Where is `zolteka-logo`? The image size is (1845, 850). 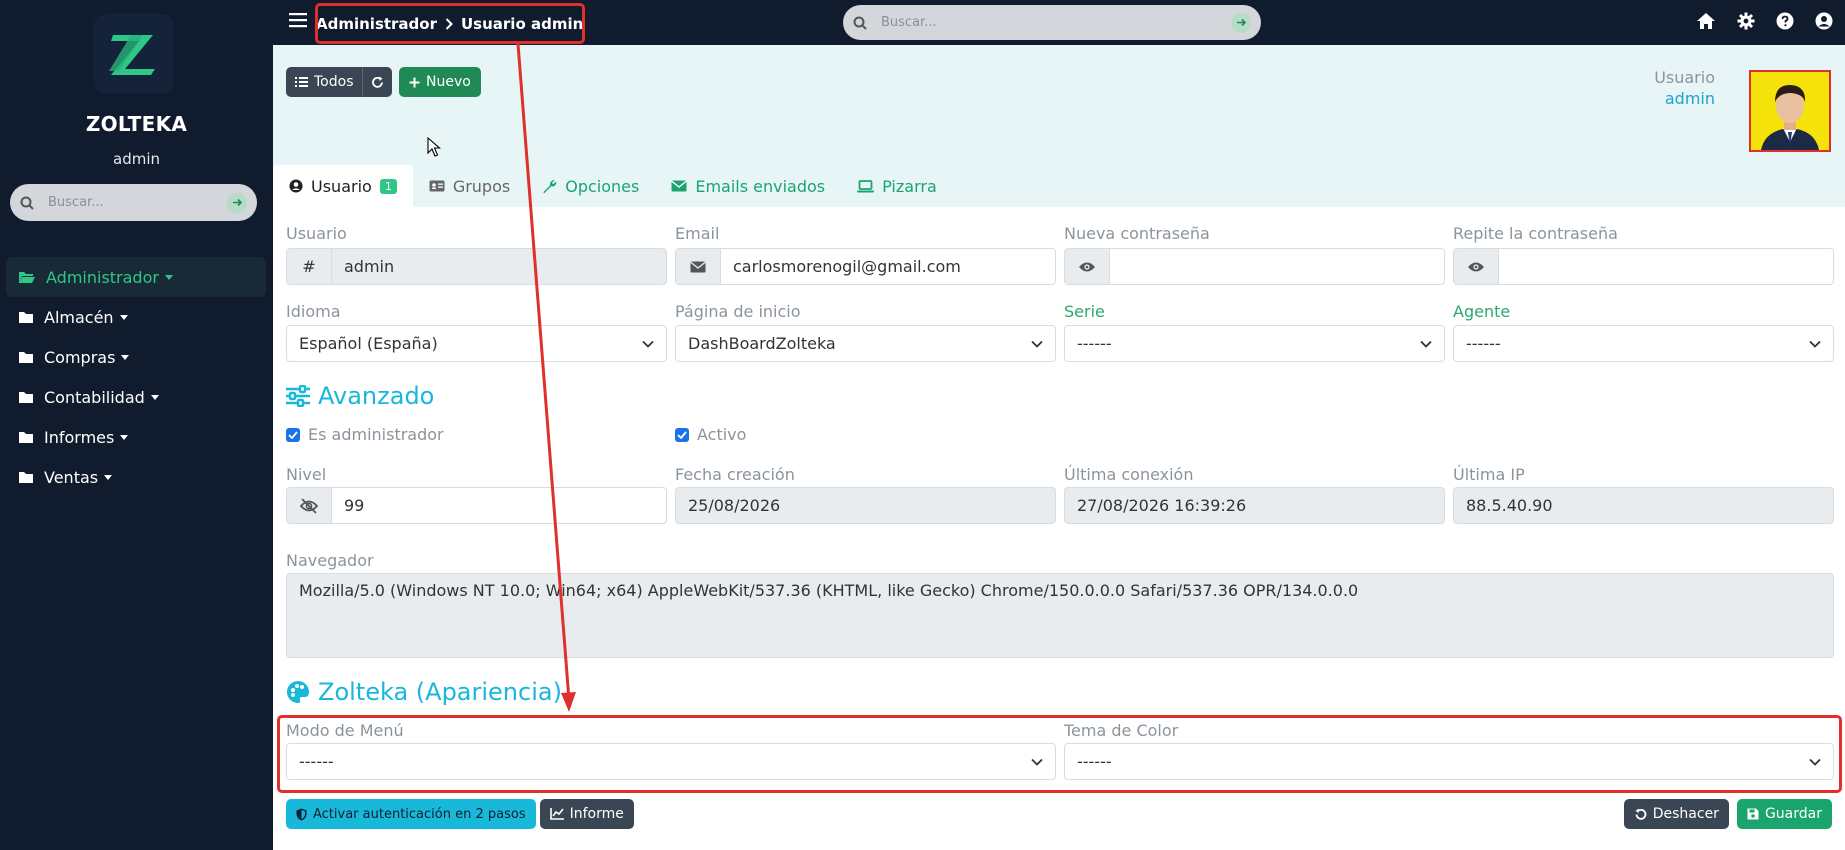 zolteka-logo is located at coordinates (134, 54).